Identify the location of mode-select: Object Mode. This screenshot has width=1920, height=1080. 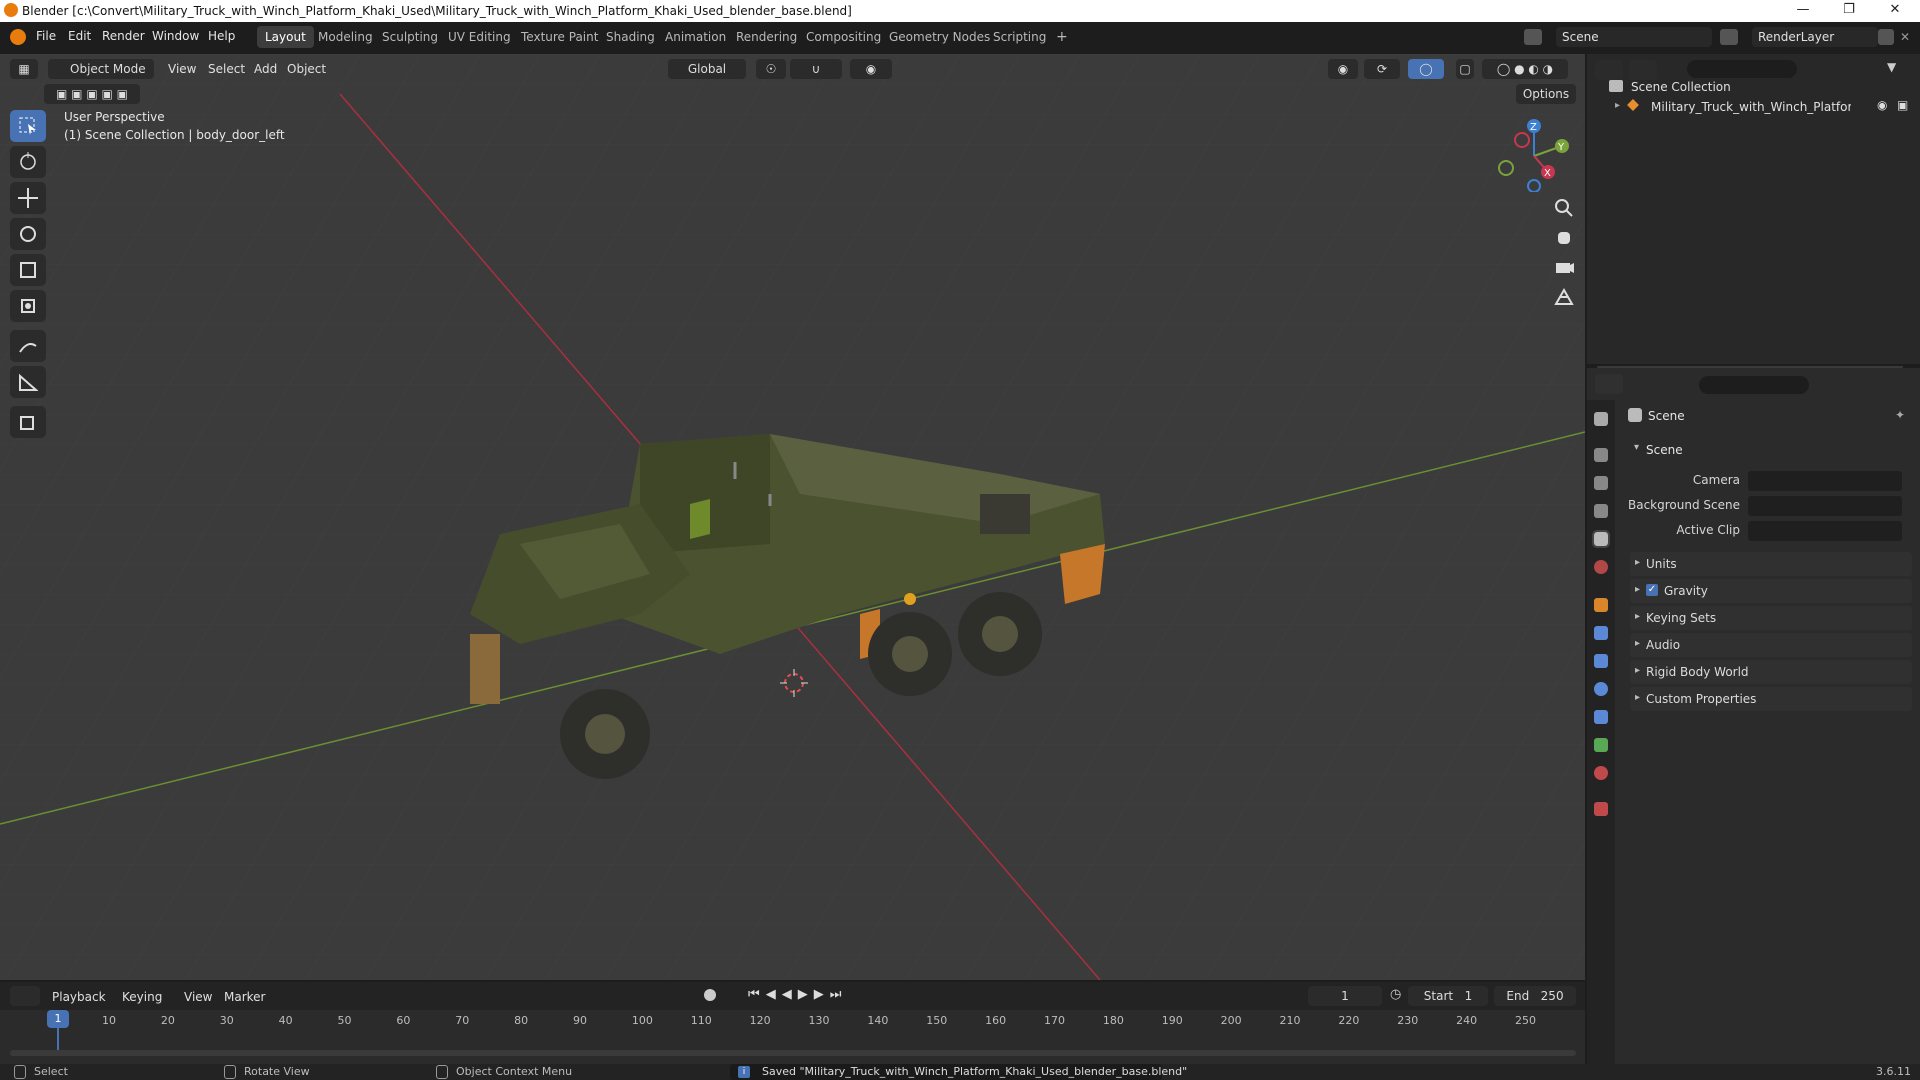
(101, 69).